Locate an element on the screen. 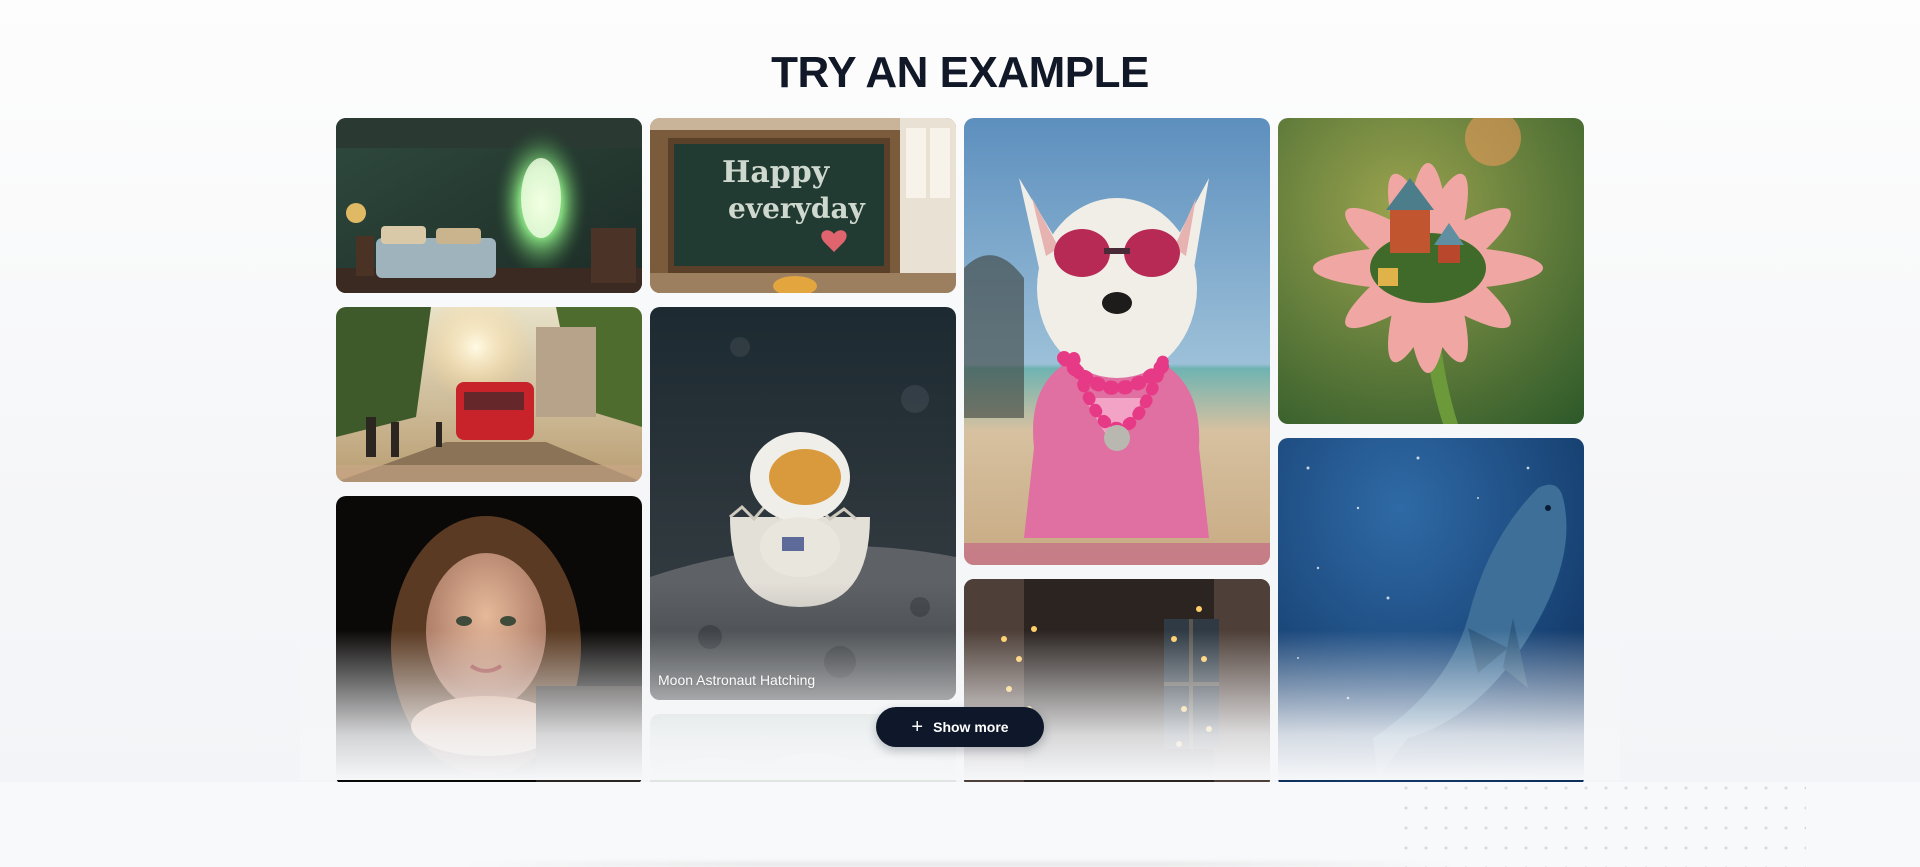 The image size is (1920, 867). example-image-bedroom-portal is located at coordinates (489, 205).